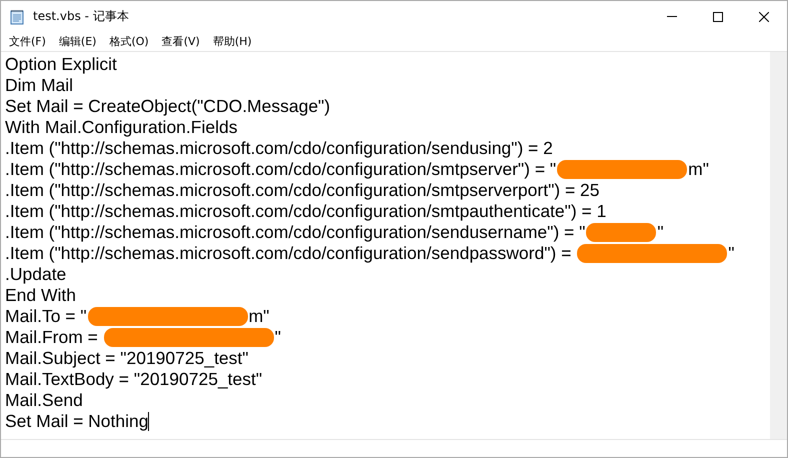 This screenshot has width=788, height=458. I want to click on menu-item: 格式(O), so click(129, 41).